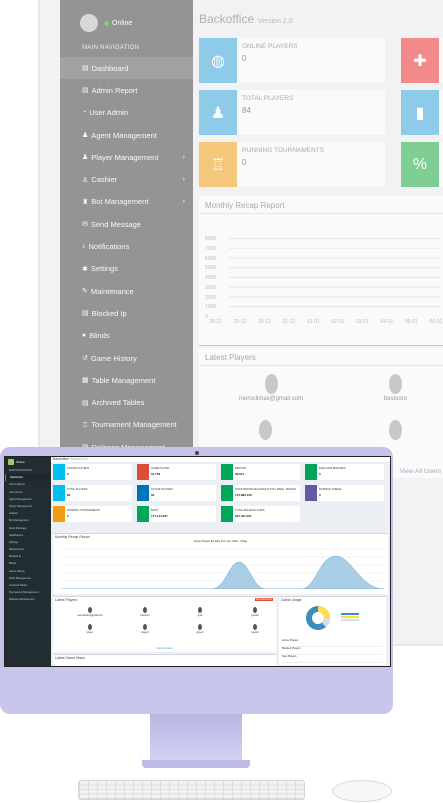 The image size is (443, 803). I want to click on sidebar-item-blocked-ip: ▤ Blocked Ip, so click(126, 313).